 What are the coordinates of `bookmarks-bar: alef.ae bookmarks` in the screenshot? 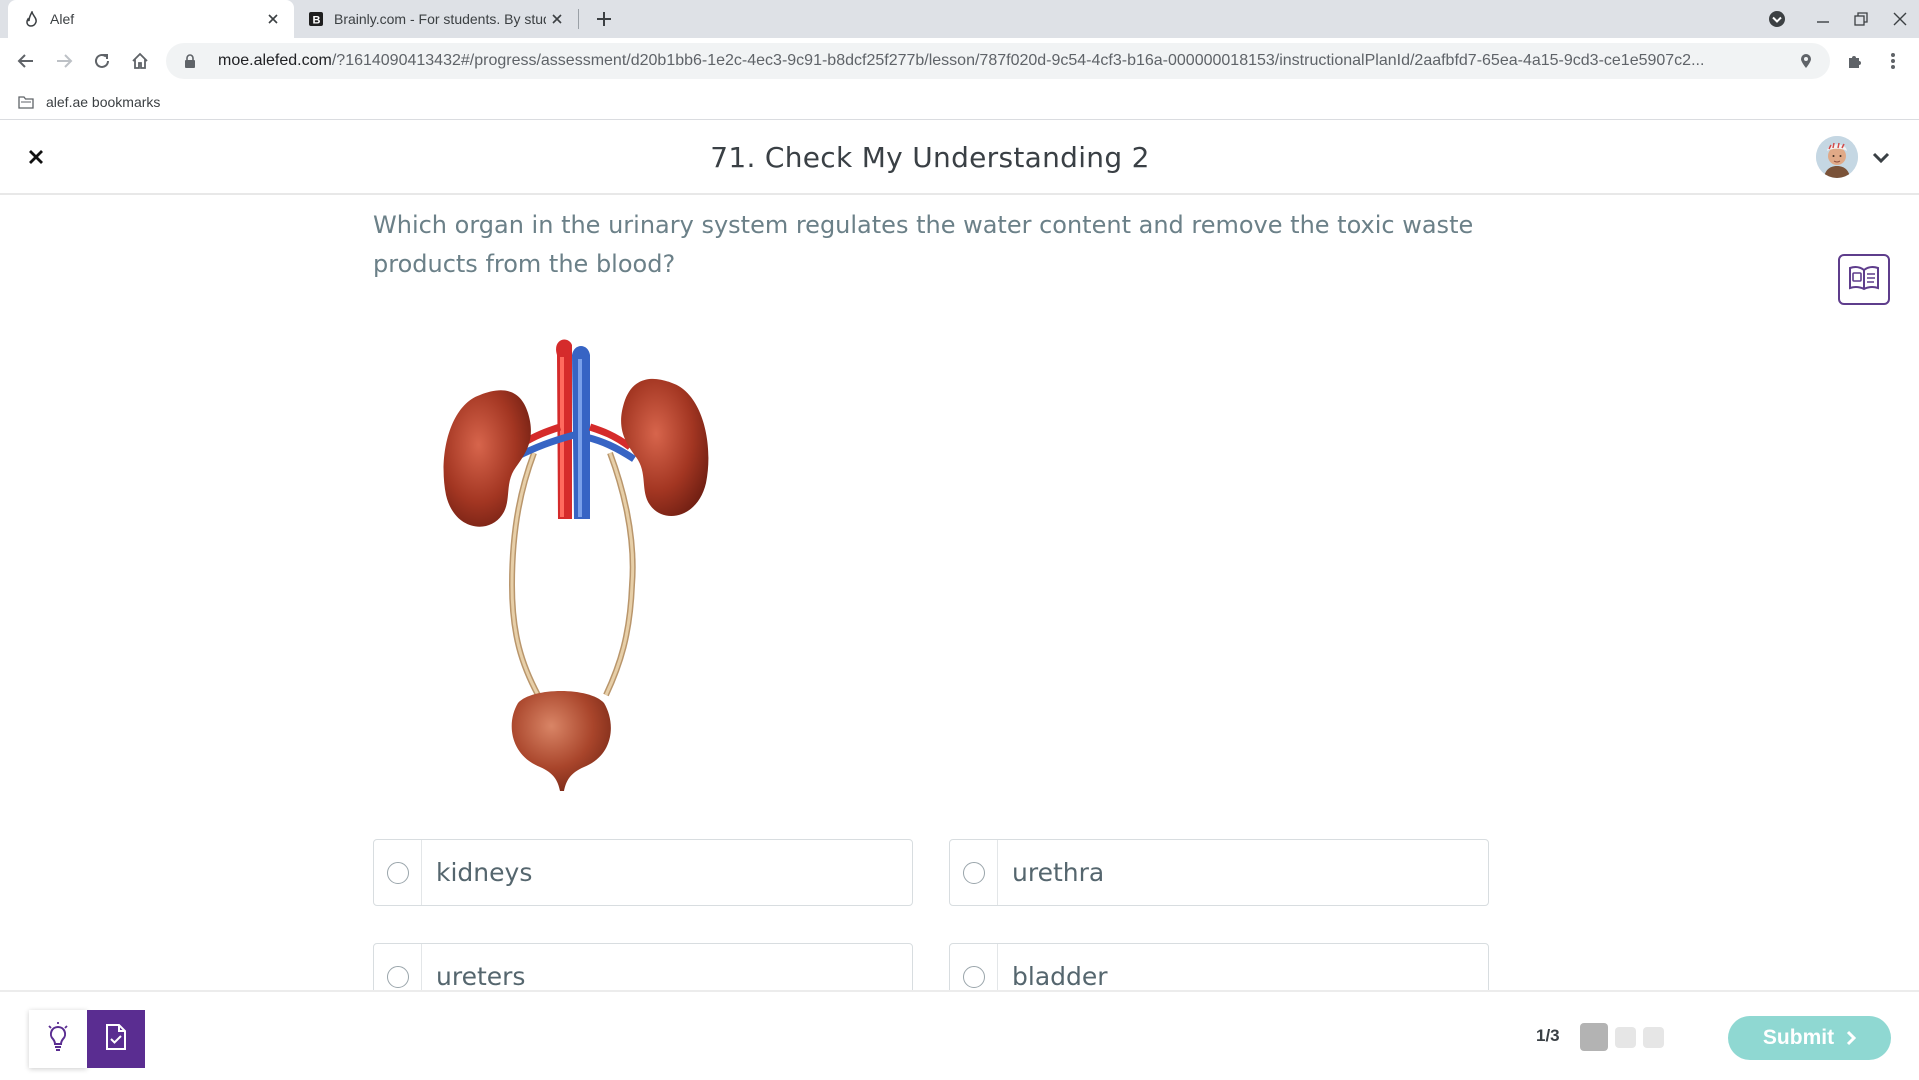 It's located at (959, 102).